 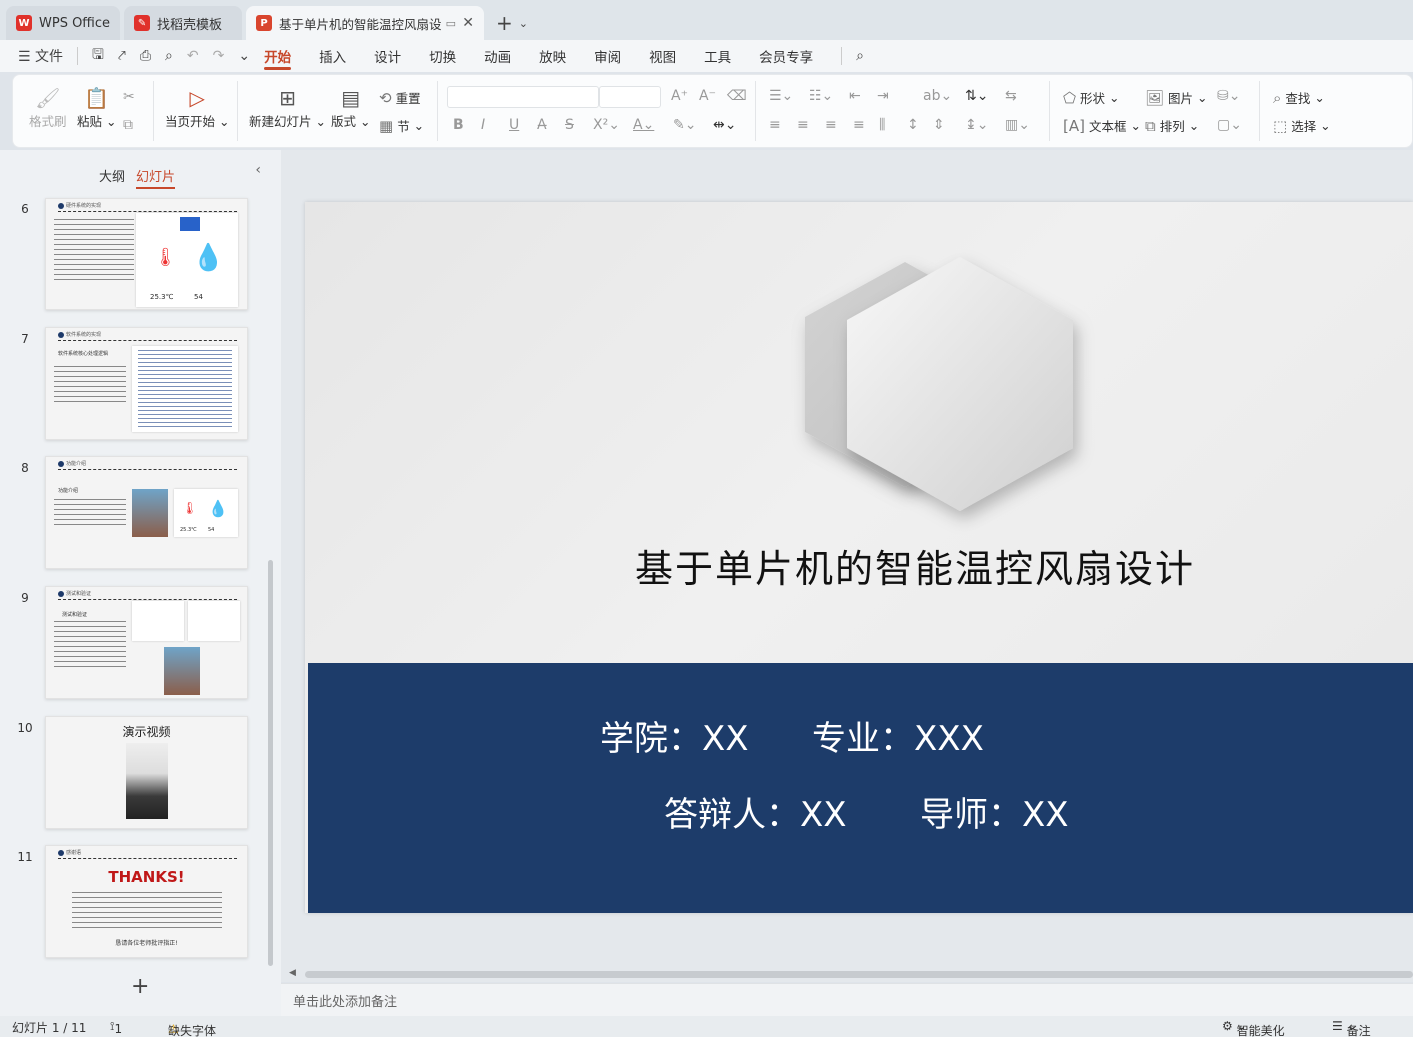 I want to click on panel-scrollbar, so click(x=270, y=763).